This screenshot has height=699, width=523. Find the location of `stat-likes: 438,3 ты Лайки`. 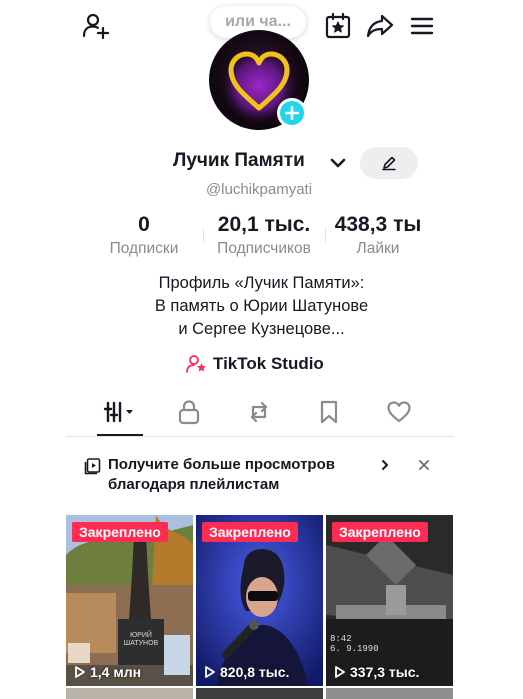

stat-likes: 438,3 ты Лайки is located at coordinates (378, 236).